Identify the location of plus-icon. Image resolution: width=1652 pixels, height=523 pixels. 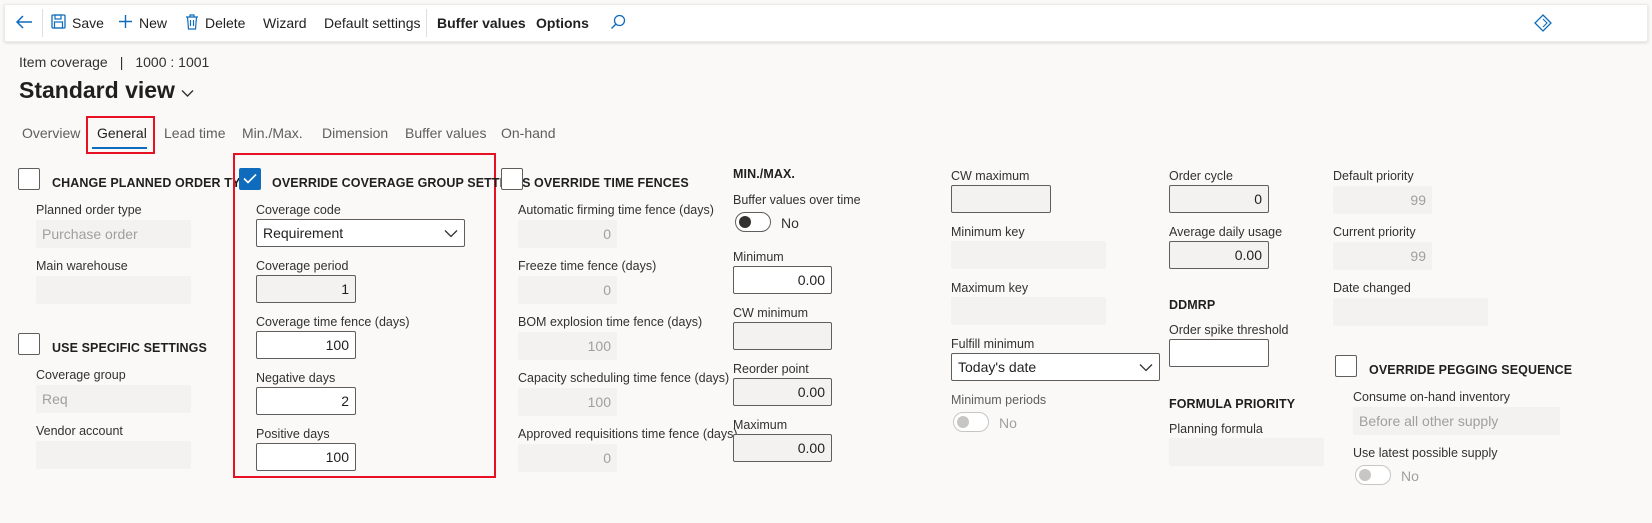
(128, 23).